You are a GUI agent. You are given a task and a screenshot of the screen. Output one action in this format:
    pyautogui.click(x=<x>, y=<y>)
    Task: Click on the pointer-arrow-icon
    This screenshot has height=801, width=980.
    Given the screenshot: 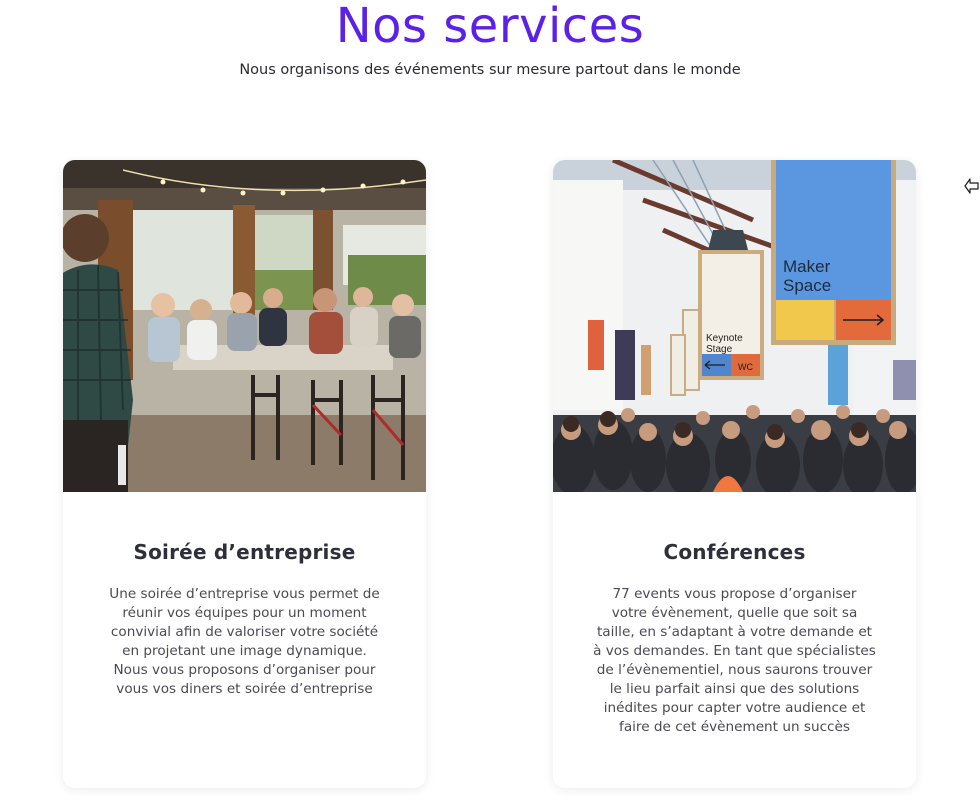 What is the action you would take?
    pyautogui.click(x=971, y=186)
    